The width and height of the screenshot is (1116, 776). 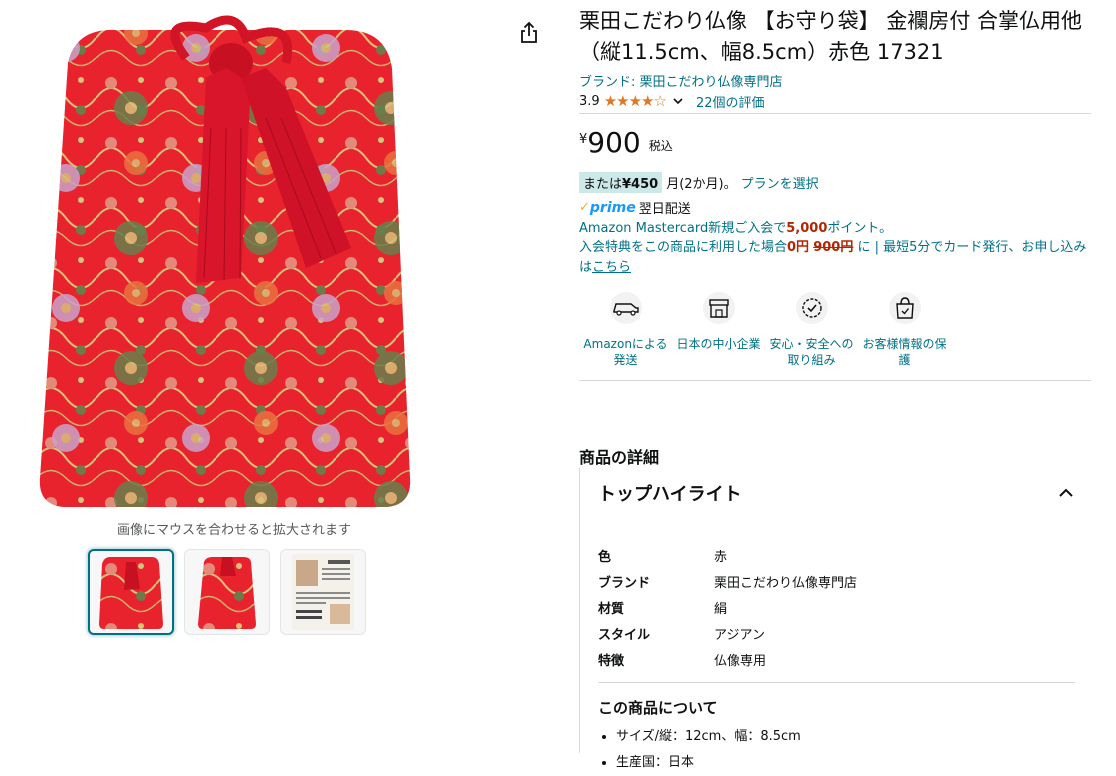 What do you see at coordinates (1066, 493) in the screenshot?
I see `chevron-up-icon` at bounding box center [1066, 493].